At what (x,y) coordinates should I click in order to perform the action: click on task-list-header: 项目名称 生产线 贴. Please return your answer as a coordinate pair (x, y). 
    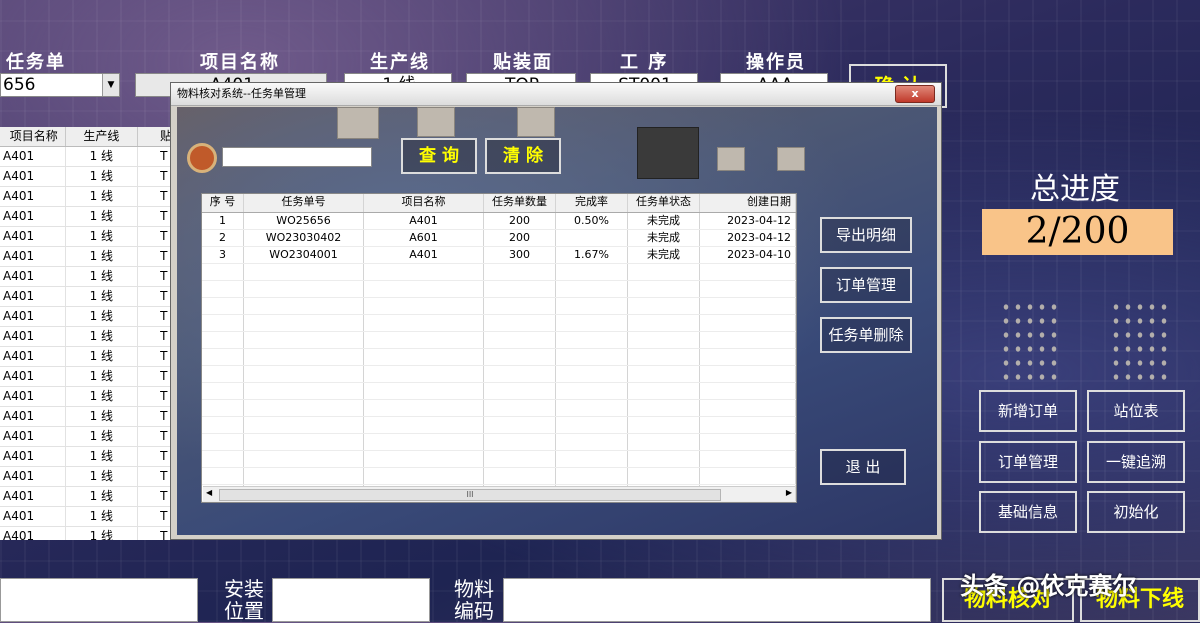
    Looking at the image, I should click on (87, 137).